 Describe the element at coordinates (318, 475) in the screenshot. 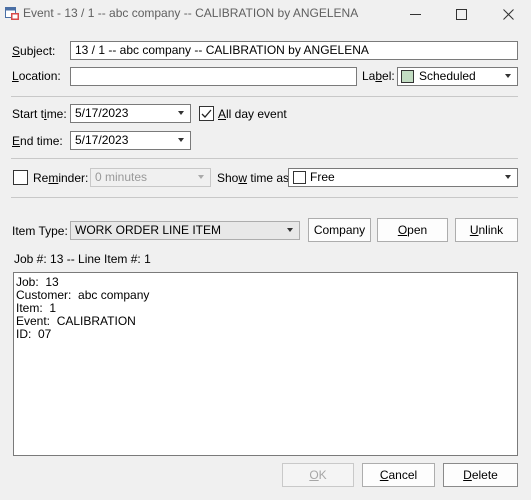

I see `ok-button: OK` at that location.